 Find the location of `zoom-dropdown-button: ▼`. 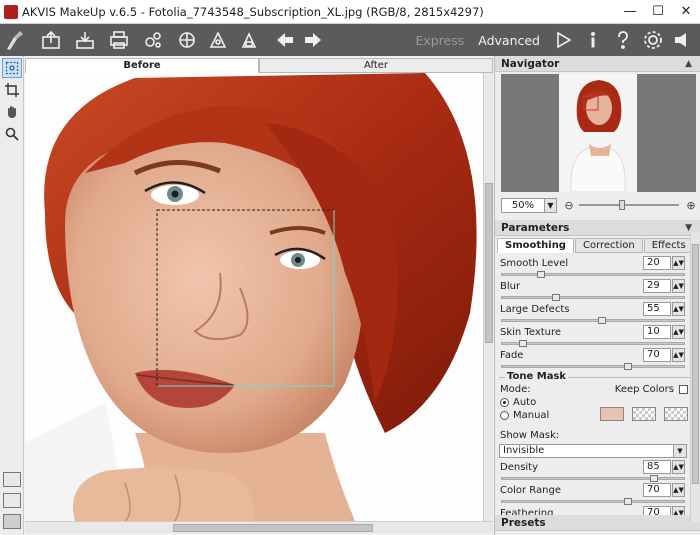

zoom-dropdown-button: ▼ is located at coordinates (551, 205).